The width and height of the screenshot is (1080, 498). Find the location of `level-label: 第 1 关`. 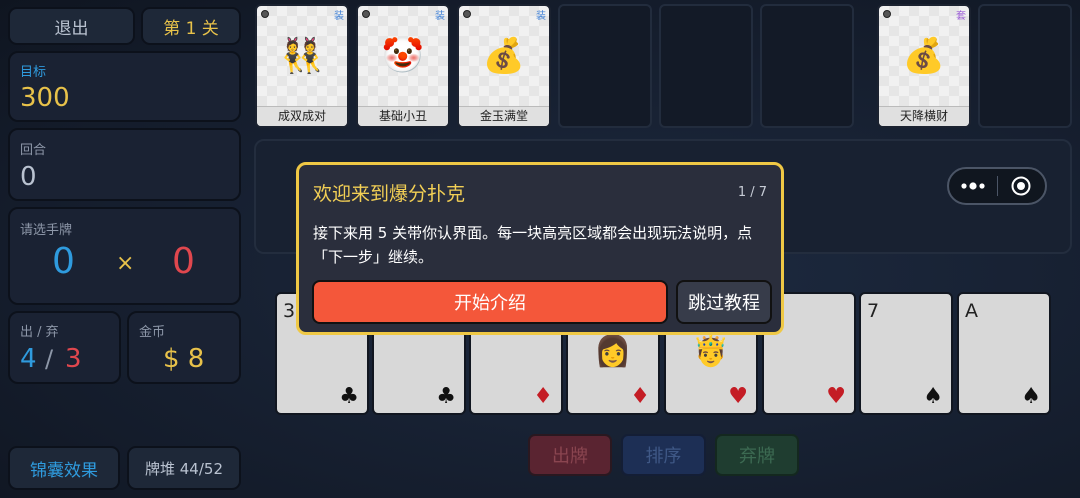

level-label: 第 1 关 is located at coordinates (191, 28).